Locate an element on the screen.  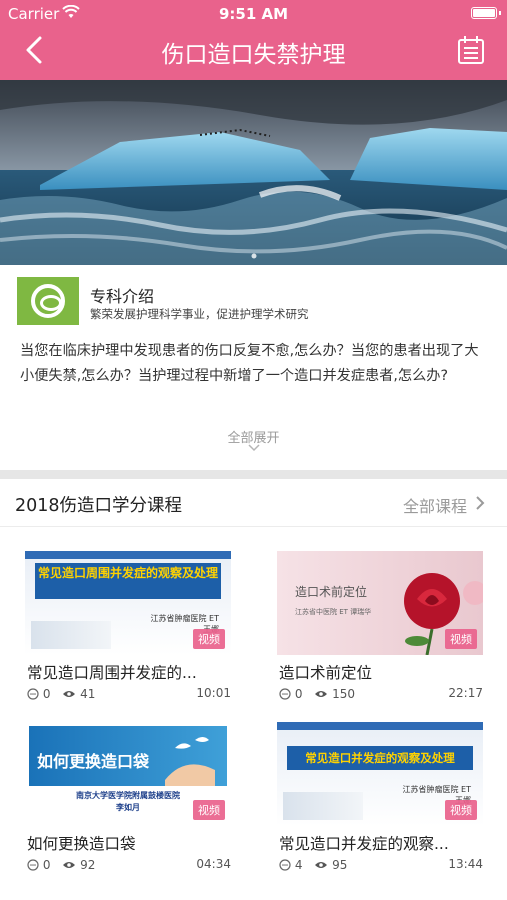
course-meta: 0 41 10:01 is located at coordinates (129, 694).